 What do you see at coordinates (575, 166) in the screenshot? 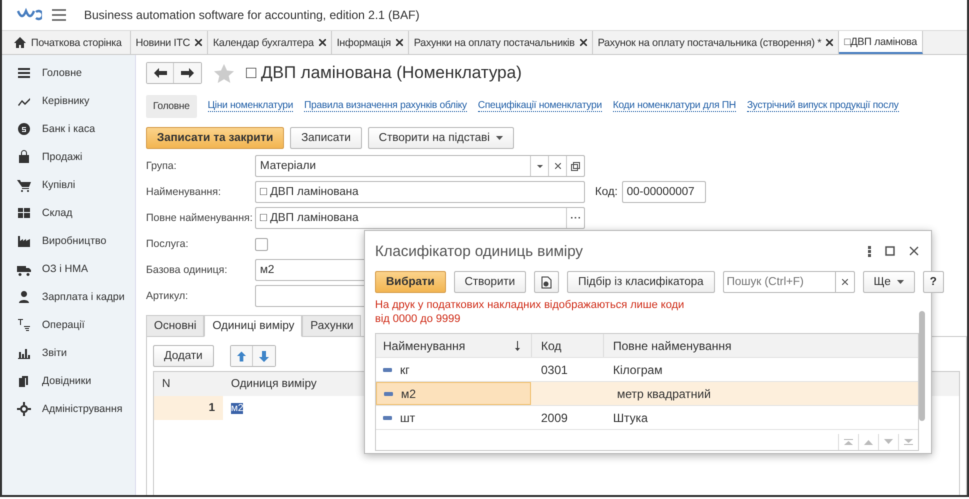
I see `open-window-icon` at bounding box center [575, 166].